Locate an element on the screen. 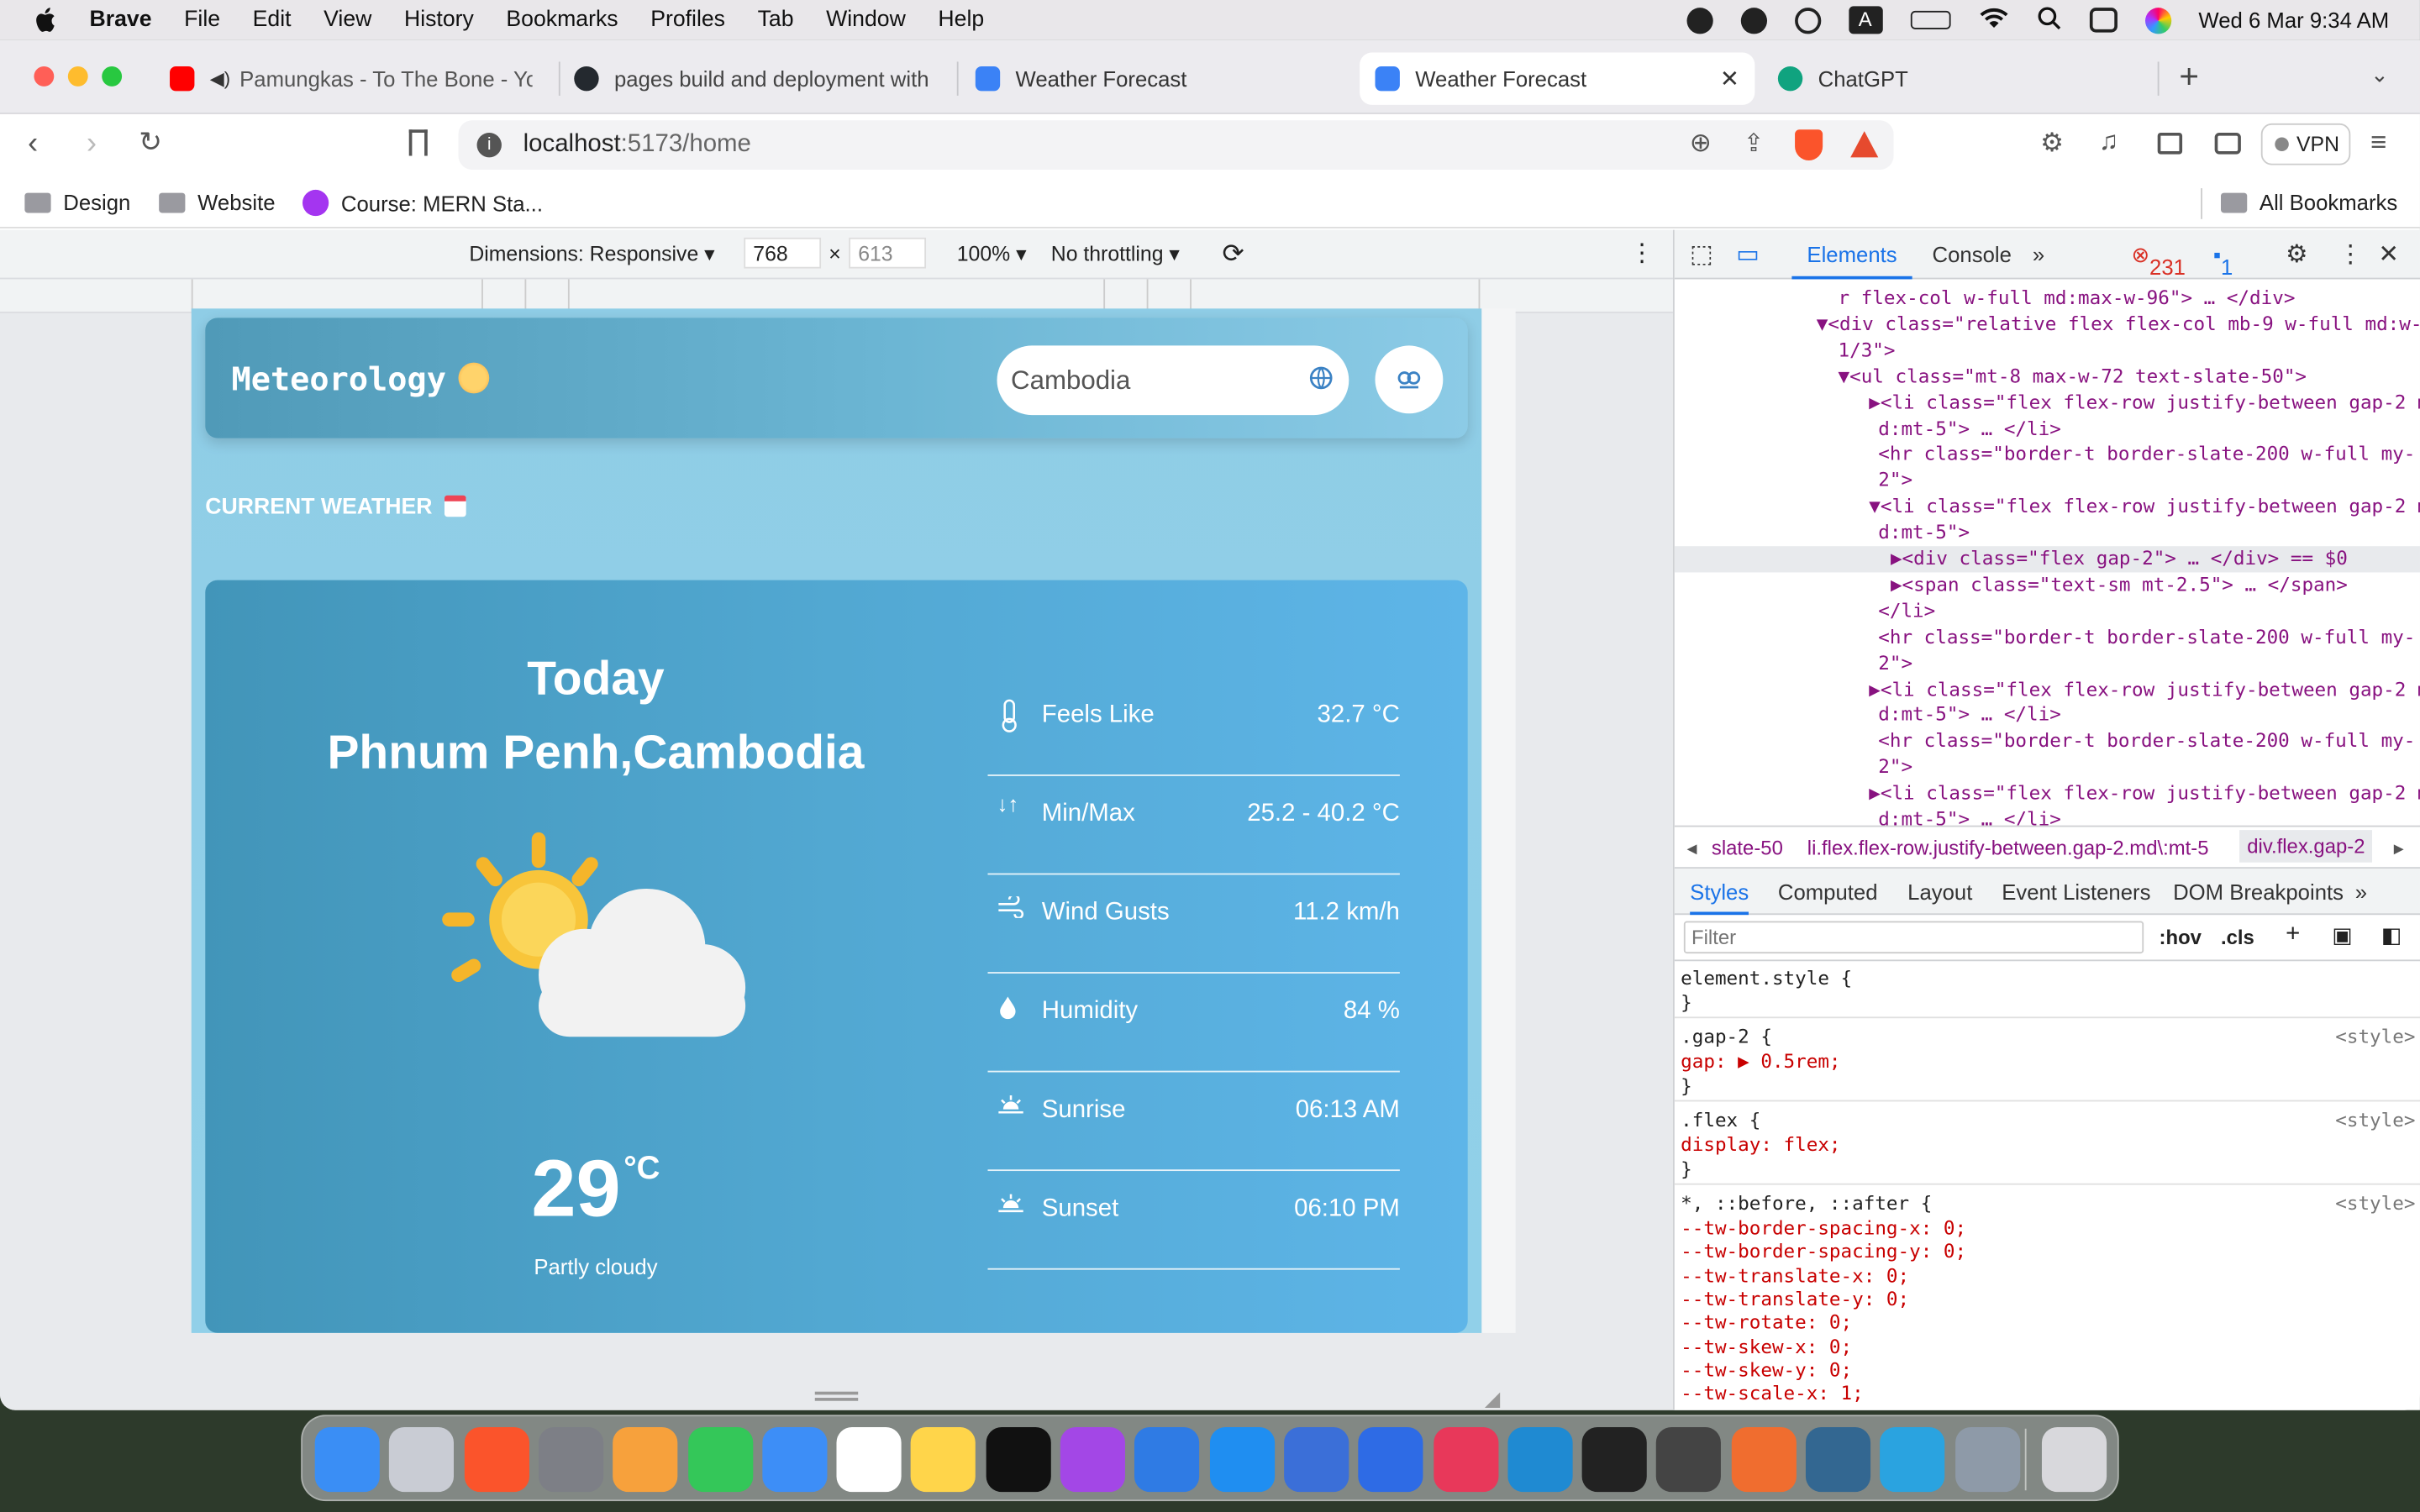 Image resolution: width=2420 pixels, height=1512 pixels. new-style-rule-icon: + is located at coordinates (2293, 935).